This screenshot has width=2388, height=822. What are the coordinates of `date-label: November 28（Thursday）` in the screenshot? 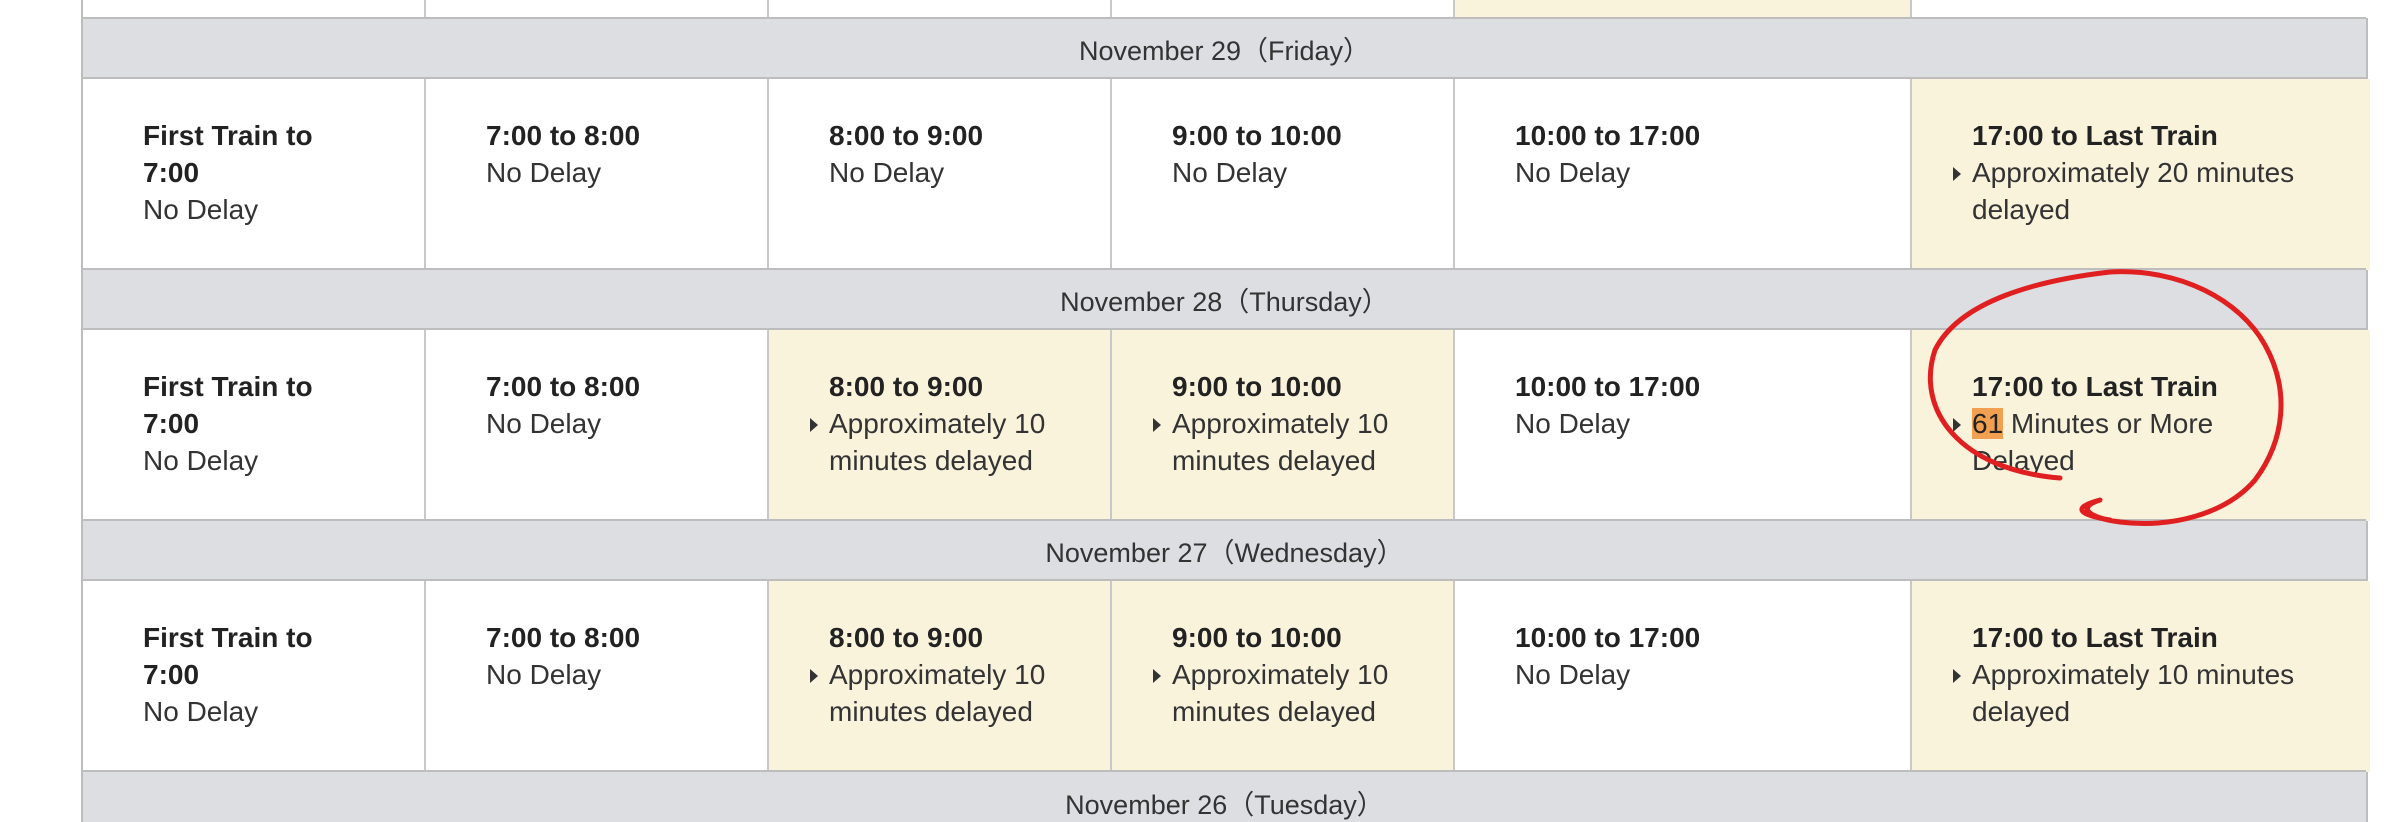 It's located at (1224, 301).